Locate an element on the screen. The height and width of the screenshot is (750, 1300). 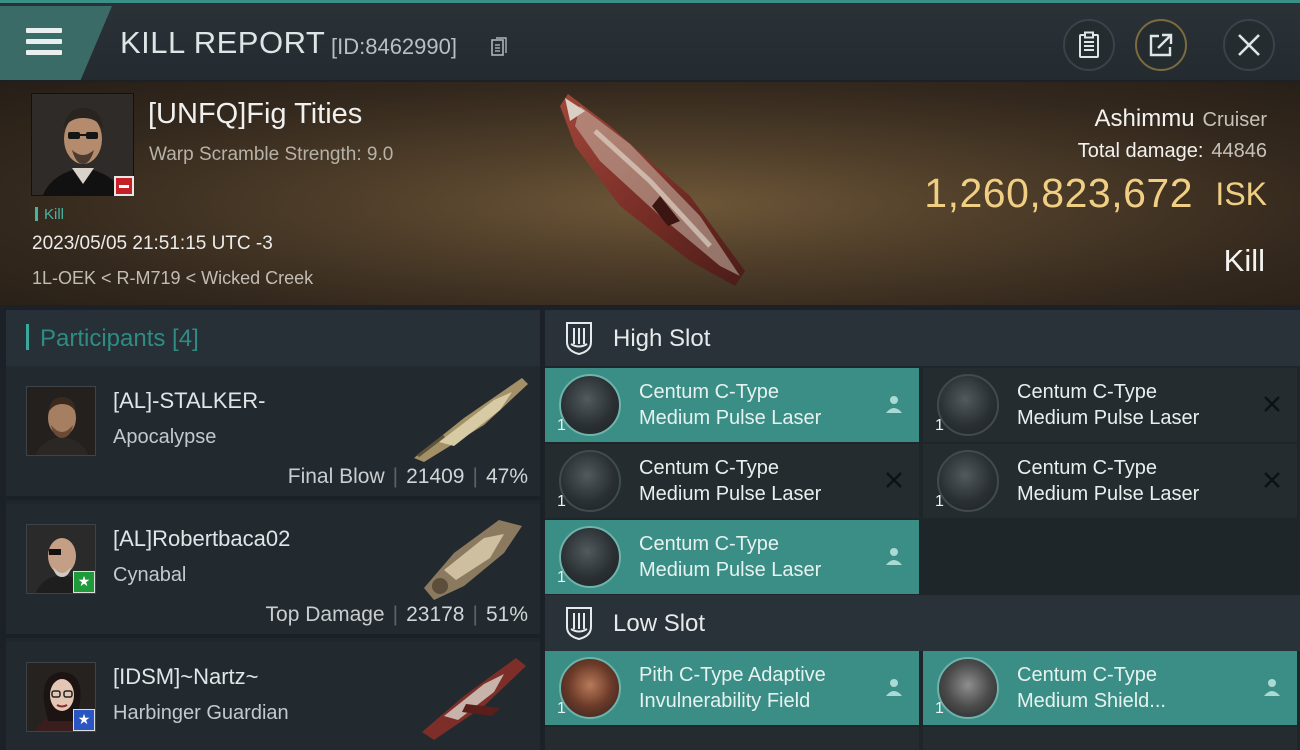
participant-stat-label: Final Blow is located at coordinates (336, 476).